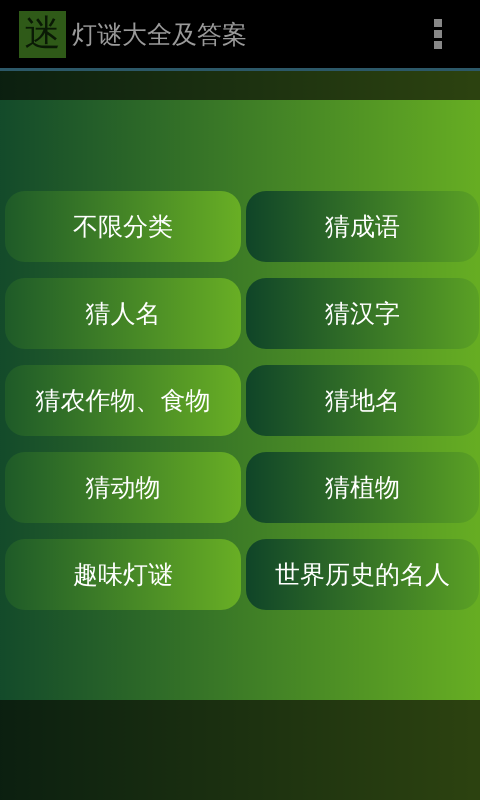 The height and width of the screenshot is (800, 480). Describe the element at coordinates (123, 574) in the screenshot. I see `category-button: 趣味灯谜` at that location.